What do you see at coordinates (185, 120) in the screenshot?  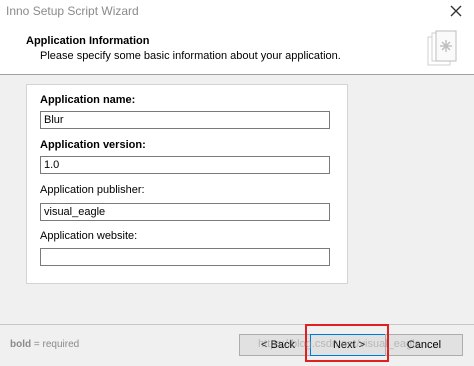 I see `app-name-field: Blur` at bounding box center [185, 120].